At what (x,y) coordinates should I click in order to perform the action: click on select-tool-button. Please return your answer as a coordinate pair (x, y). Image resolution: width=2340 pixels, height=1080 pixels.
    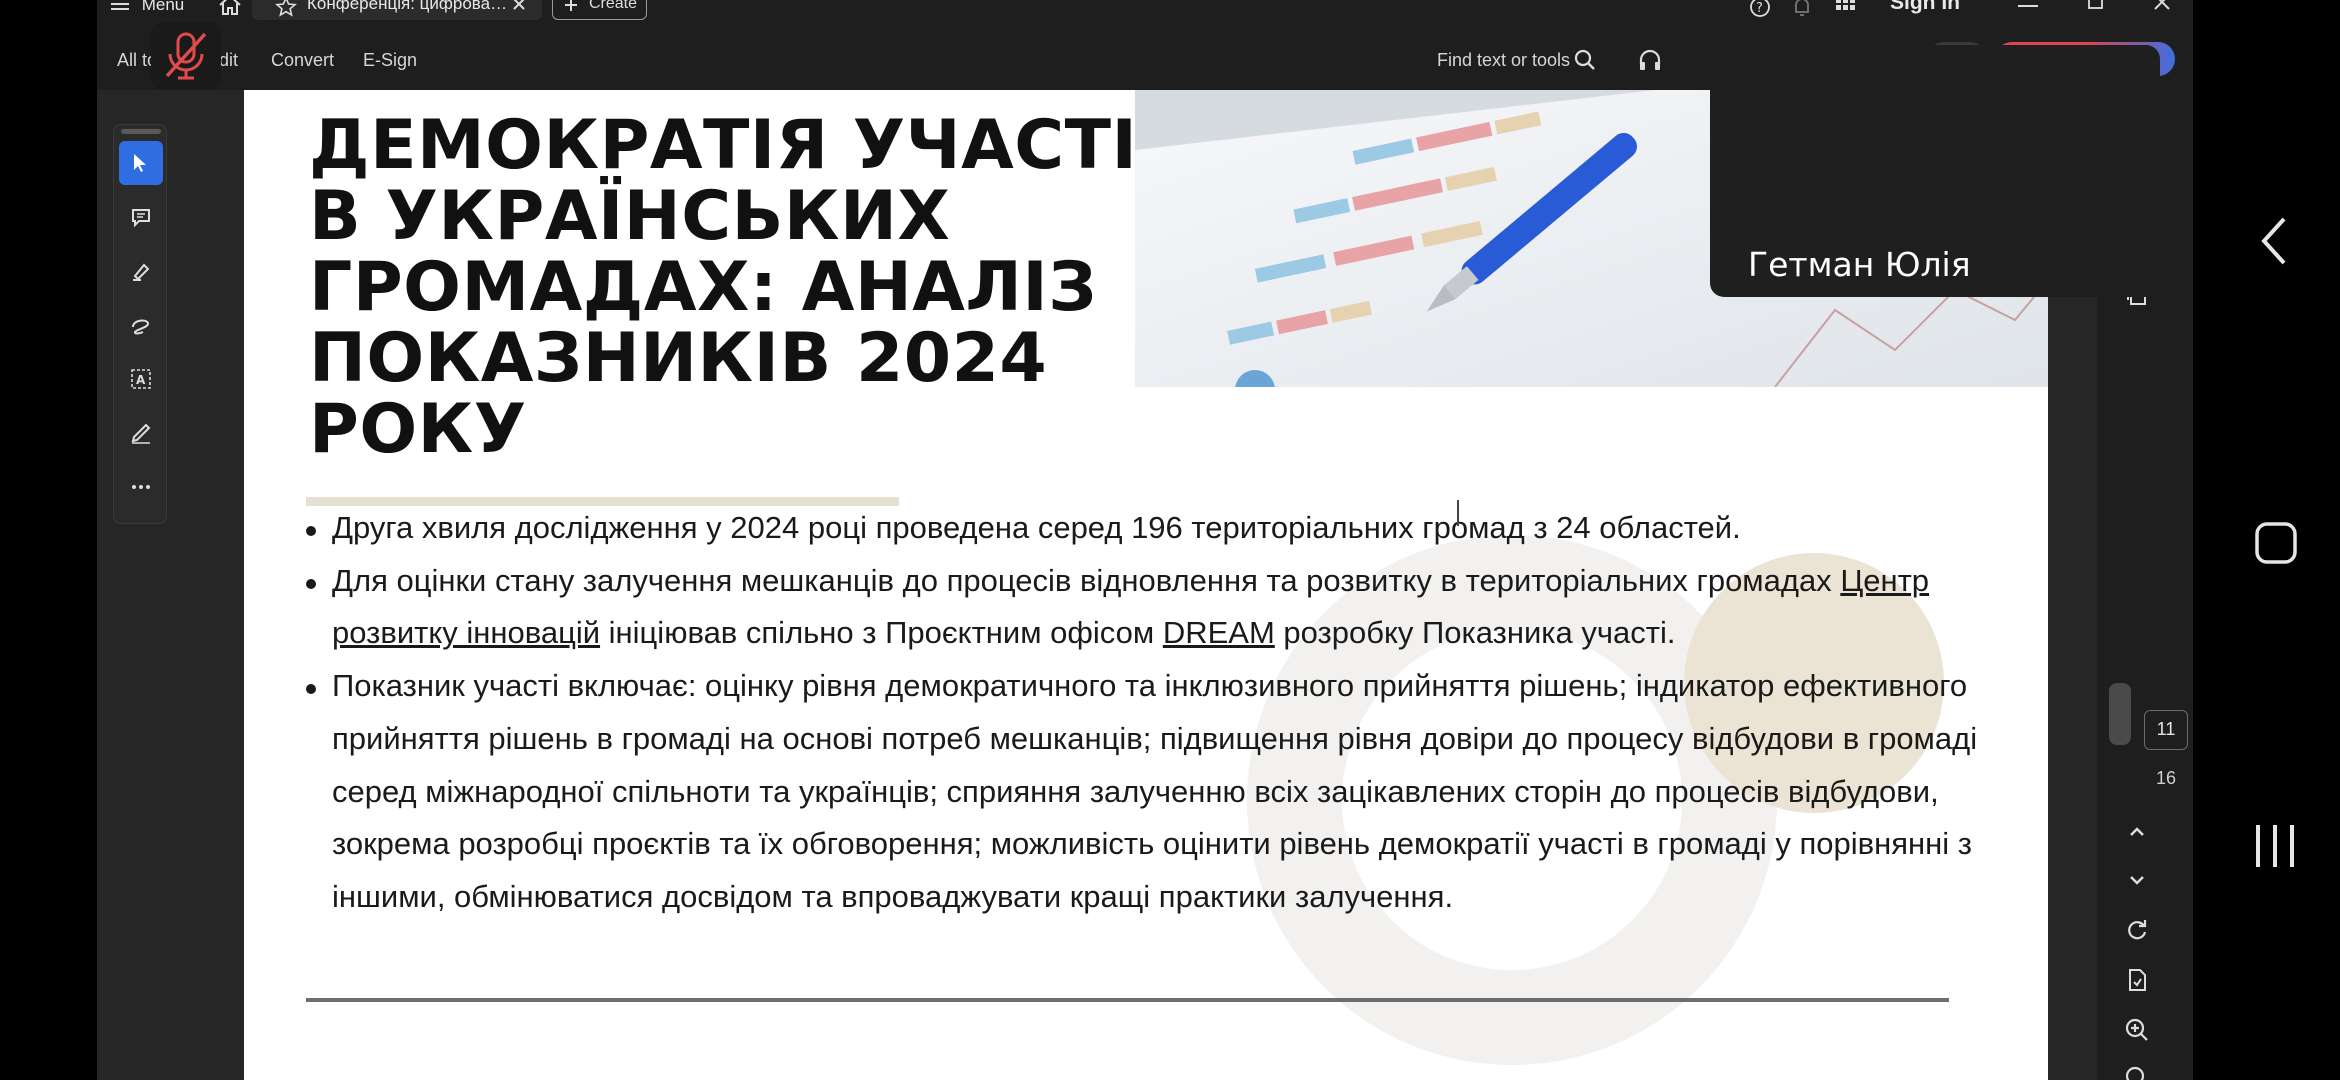
    Looking at the image, I should click on (141, 163).